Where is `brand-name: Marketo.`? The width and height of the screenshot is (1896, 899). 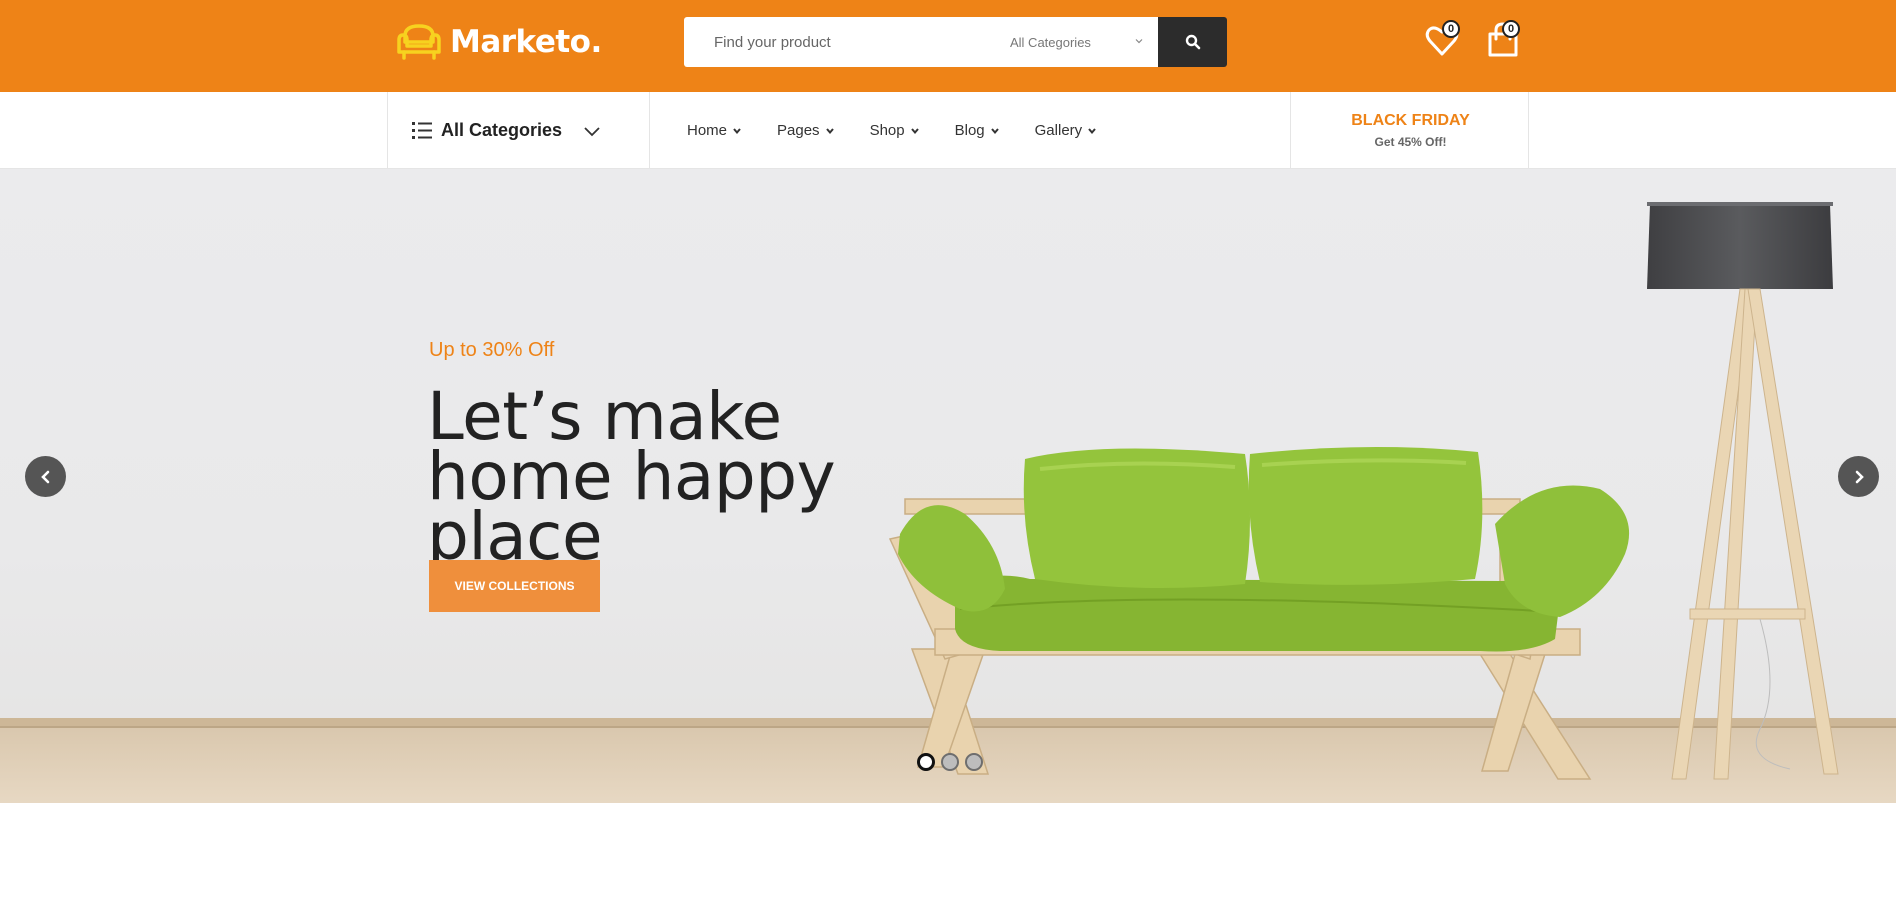 brand-name: Marketo. is located at coordinates (526, 42).